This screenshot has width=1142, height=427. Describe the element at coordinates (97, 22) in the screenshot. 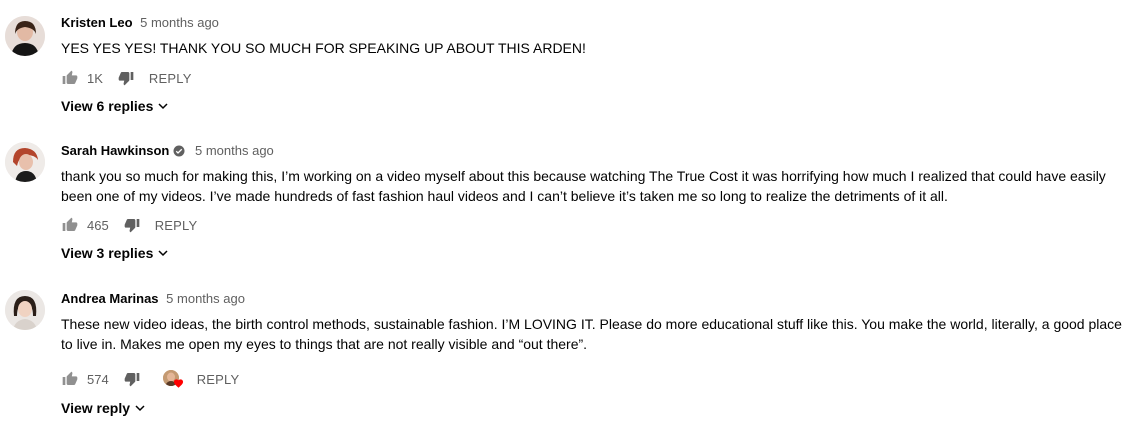

I see `author-name: Kristen Leo` at that location.